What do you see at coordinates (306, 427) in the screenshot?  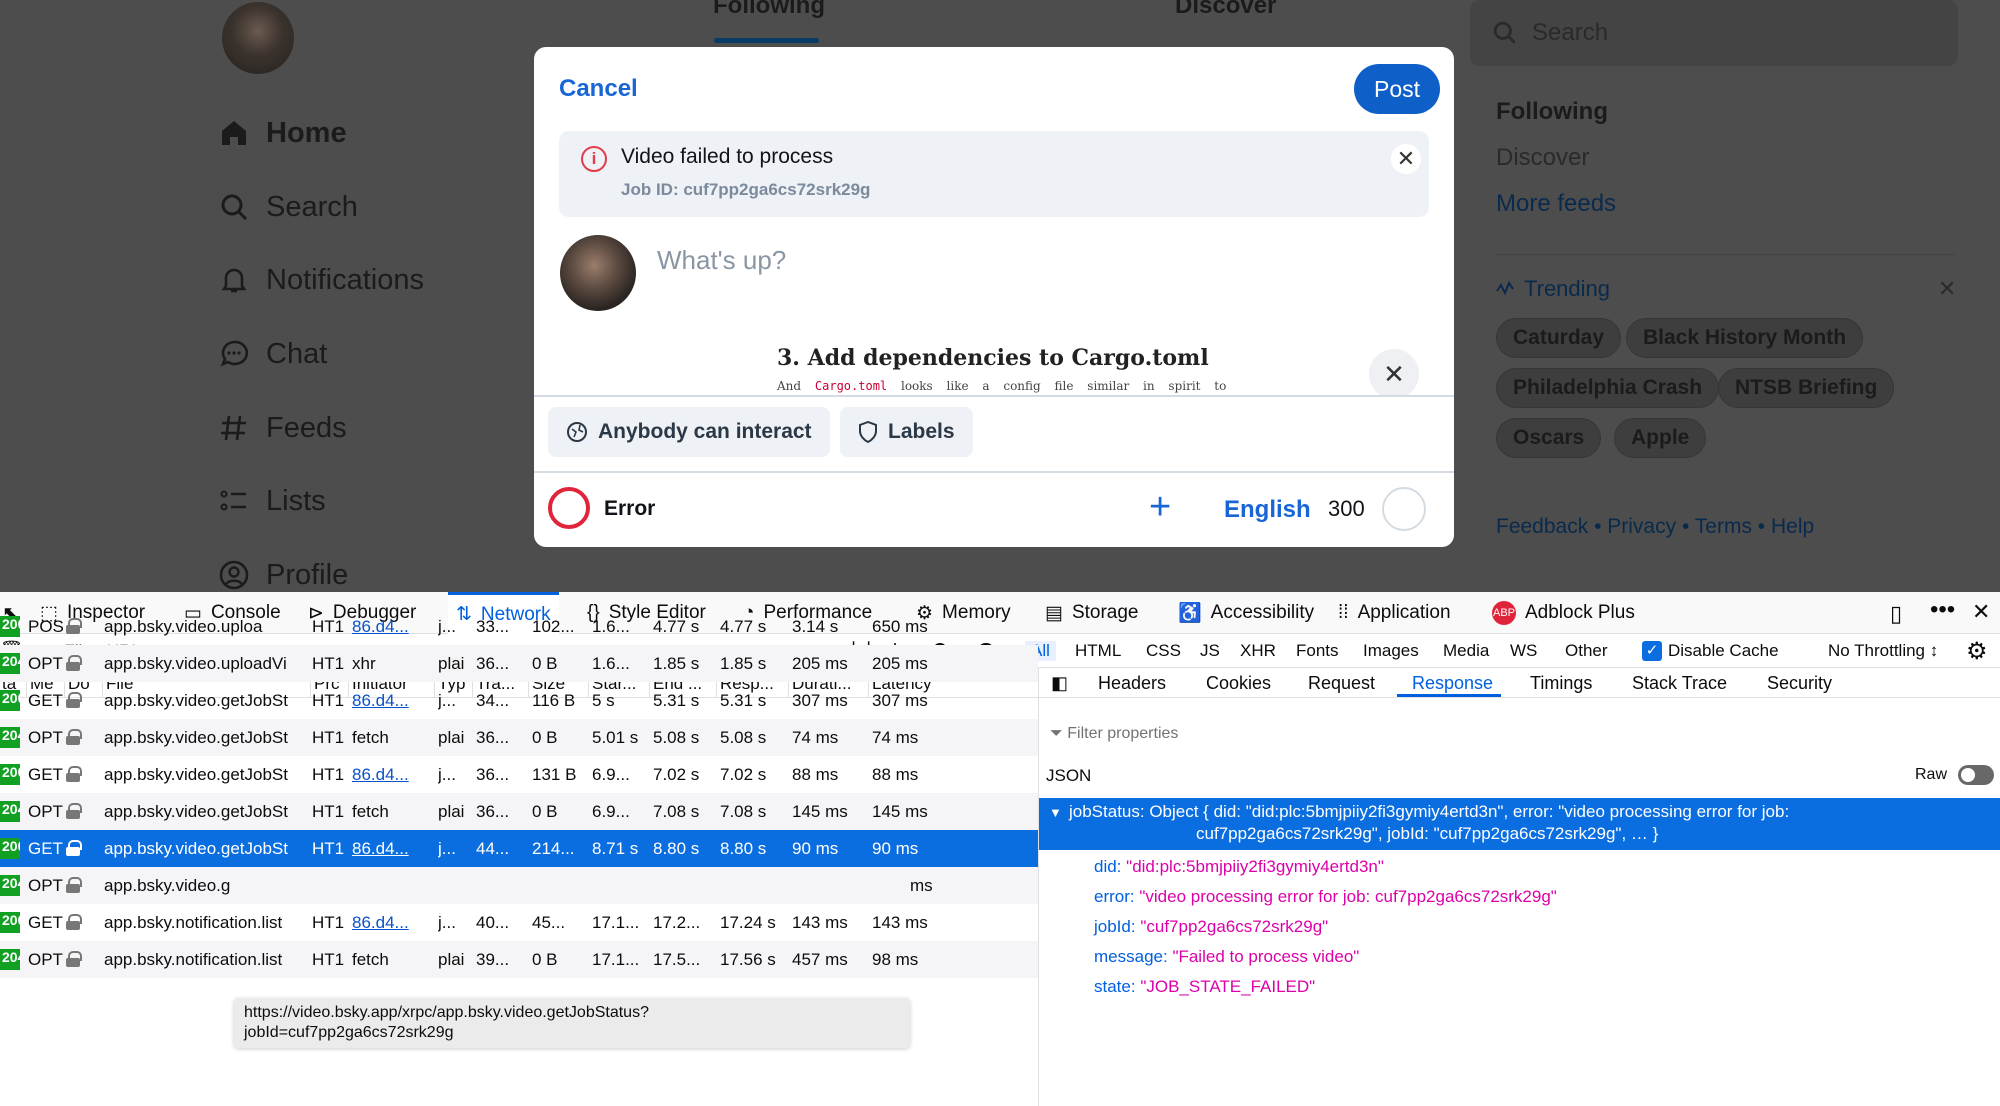 I see `nav-item-label: Feeds` at bounding box center [306, 427].